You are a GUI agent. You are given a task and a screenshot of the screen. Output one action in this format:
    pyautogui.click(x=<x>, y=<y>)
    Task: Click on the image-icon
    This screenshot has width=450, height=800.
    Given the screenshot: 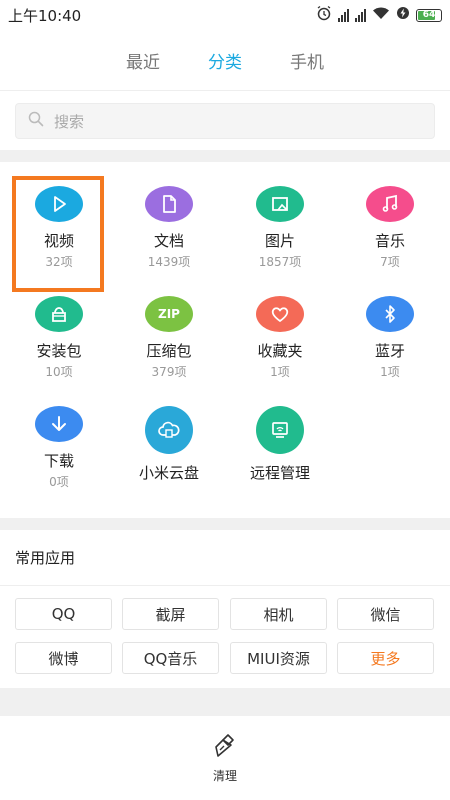 What is the action you would take?
    pyautogui.click(x=280, y=204)
    